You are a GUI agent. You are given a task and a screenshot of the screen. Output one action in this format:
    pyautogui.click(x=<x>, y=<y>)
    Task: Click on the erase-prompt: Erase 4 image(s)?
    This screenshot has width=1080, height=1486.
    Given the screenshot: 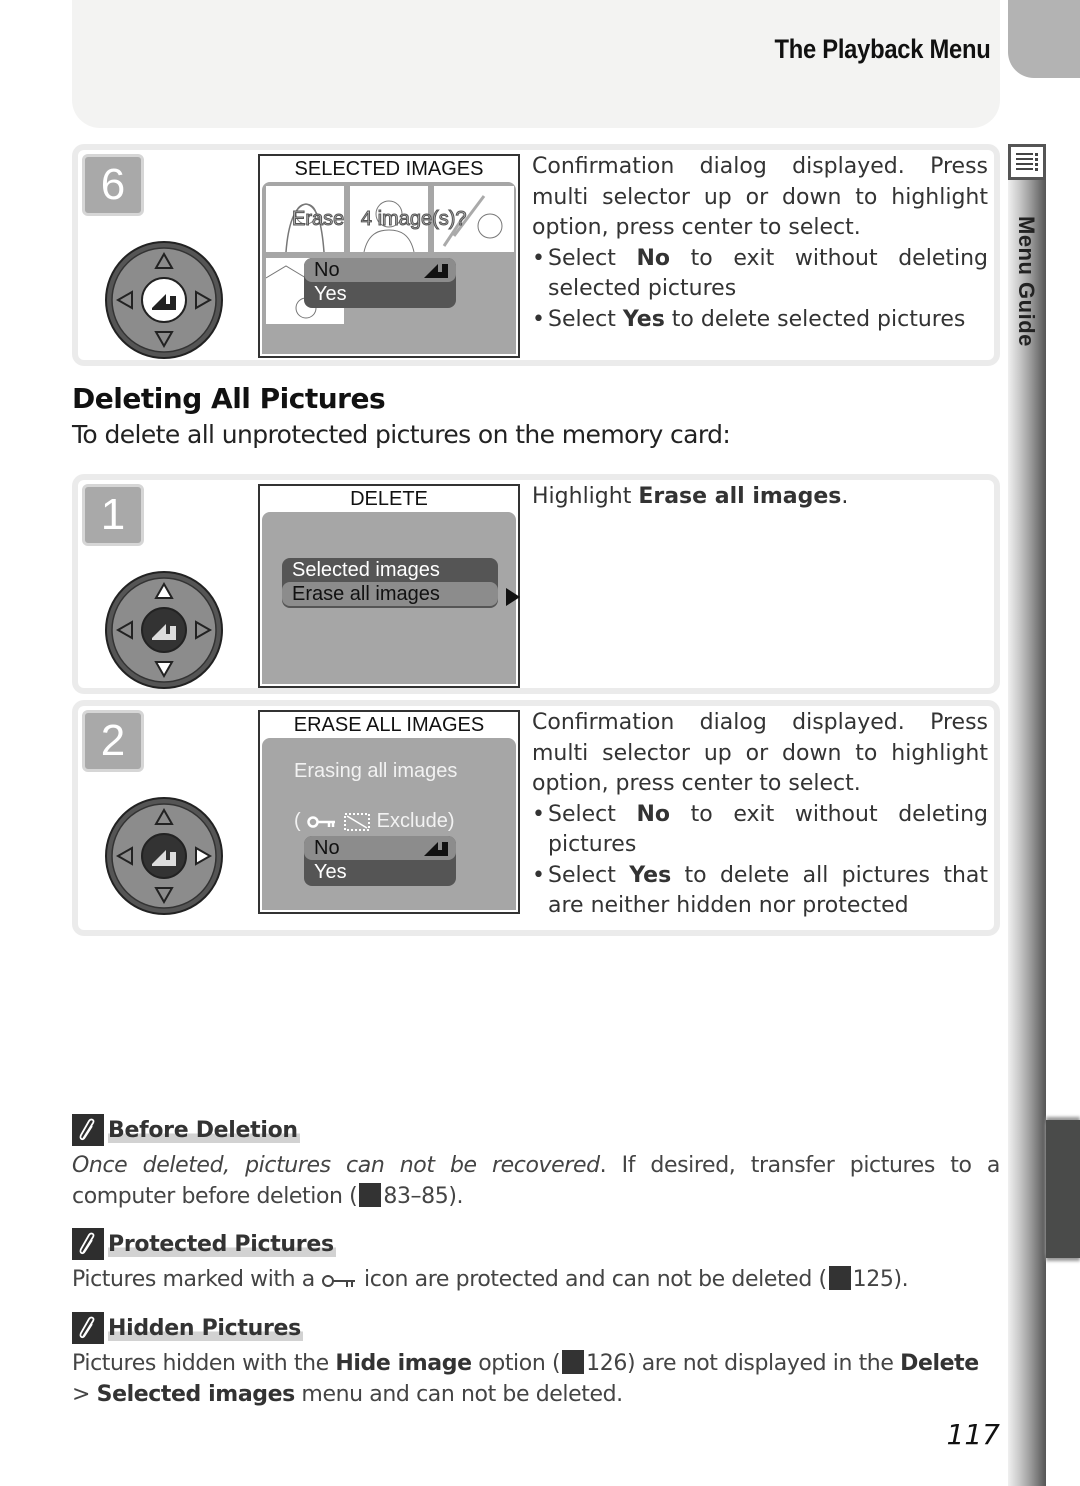 What is the action you would take?
    pyautogui.click(x=380, y=219)
    